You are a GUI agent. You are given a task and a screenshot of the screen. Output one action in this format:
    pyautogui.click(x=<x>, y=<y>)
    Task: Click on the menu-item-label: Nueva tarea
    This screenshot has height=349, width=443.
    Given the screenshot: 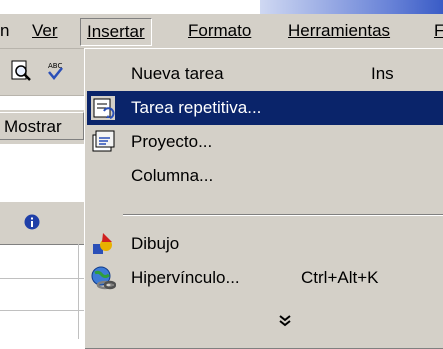 What is the action you would take?
    pyautogui.click(x=177, y=73)
    